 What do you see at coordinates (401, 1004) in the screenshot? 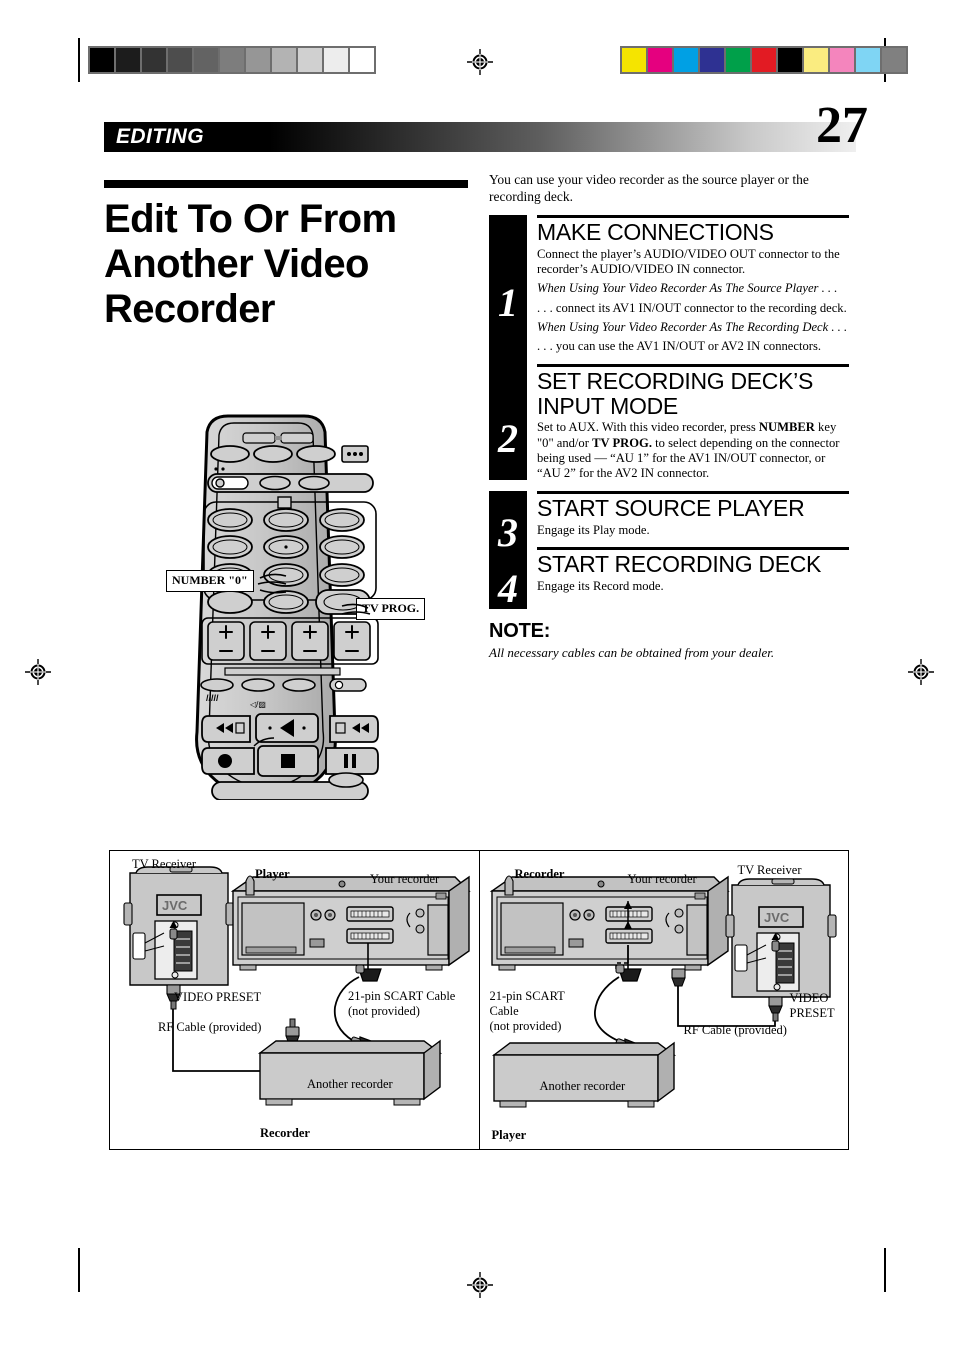
I see `label-scart-cable-left: 21-pin SCART Cable (not provided)` at bounding box center [401, 1004].